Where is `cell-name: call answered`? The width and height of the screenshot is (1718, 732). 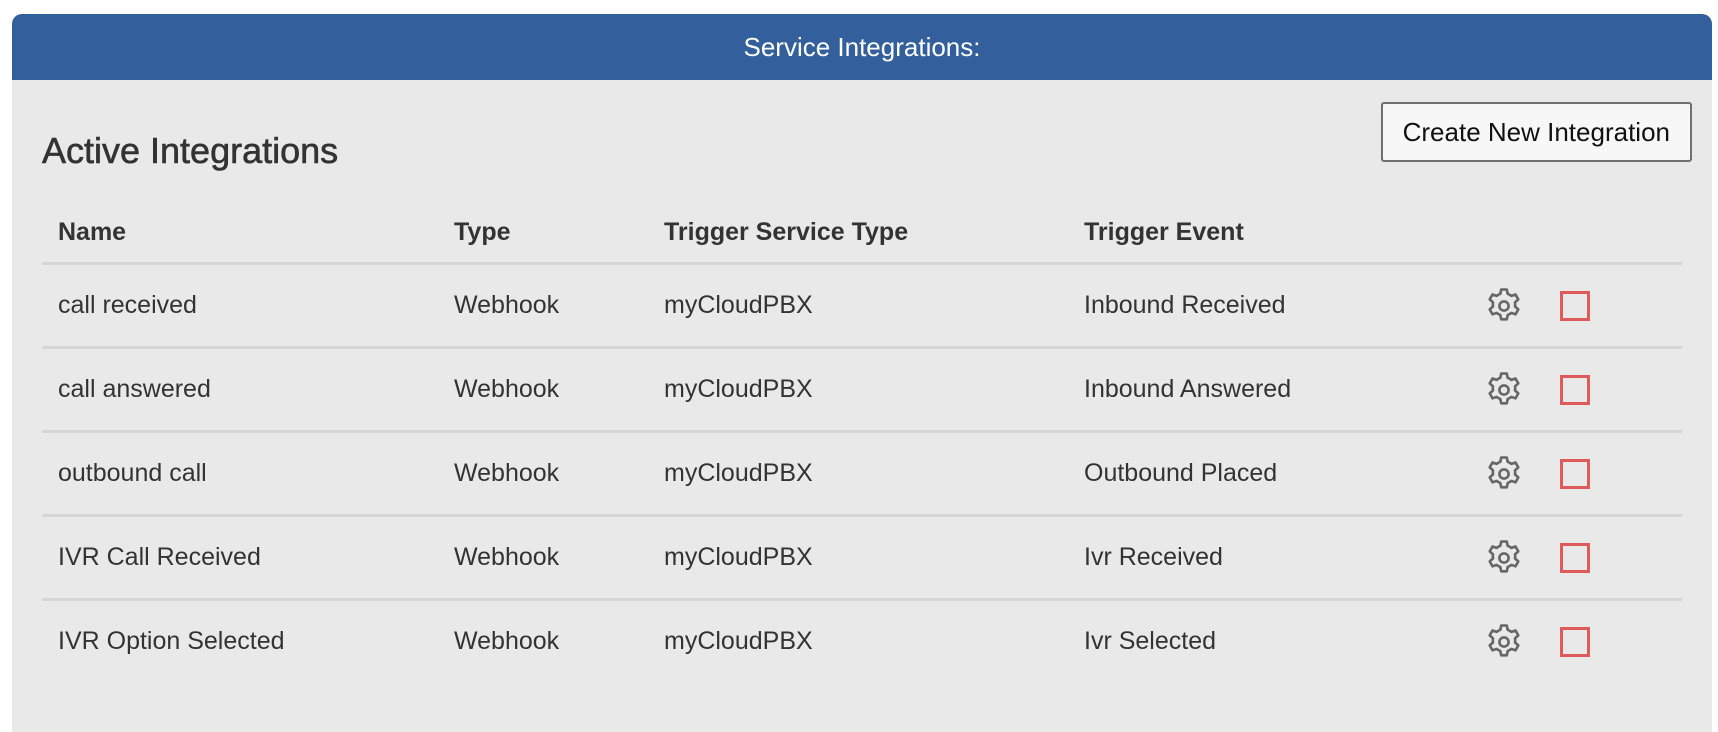
cell-name: call answered is located at coordinates (240, 390).